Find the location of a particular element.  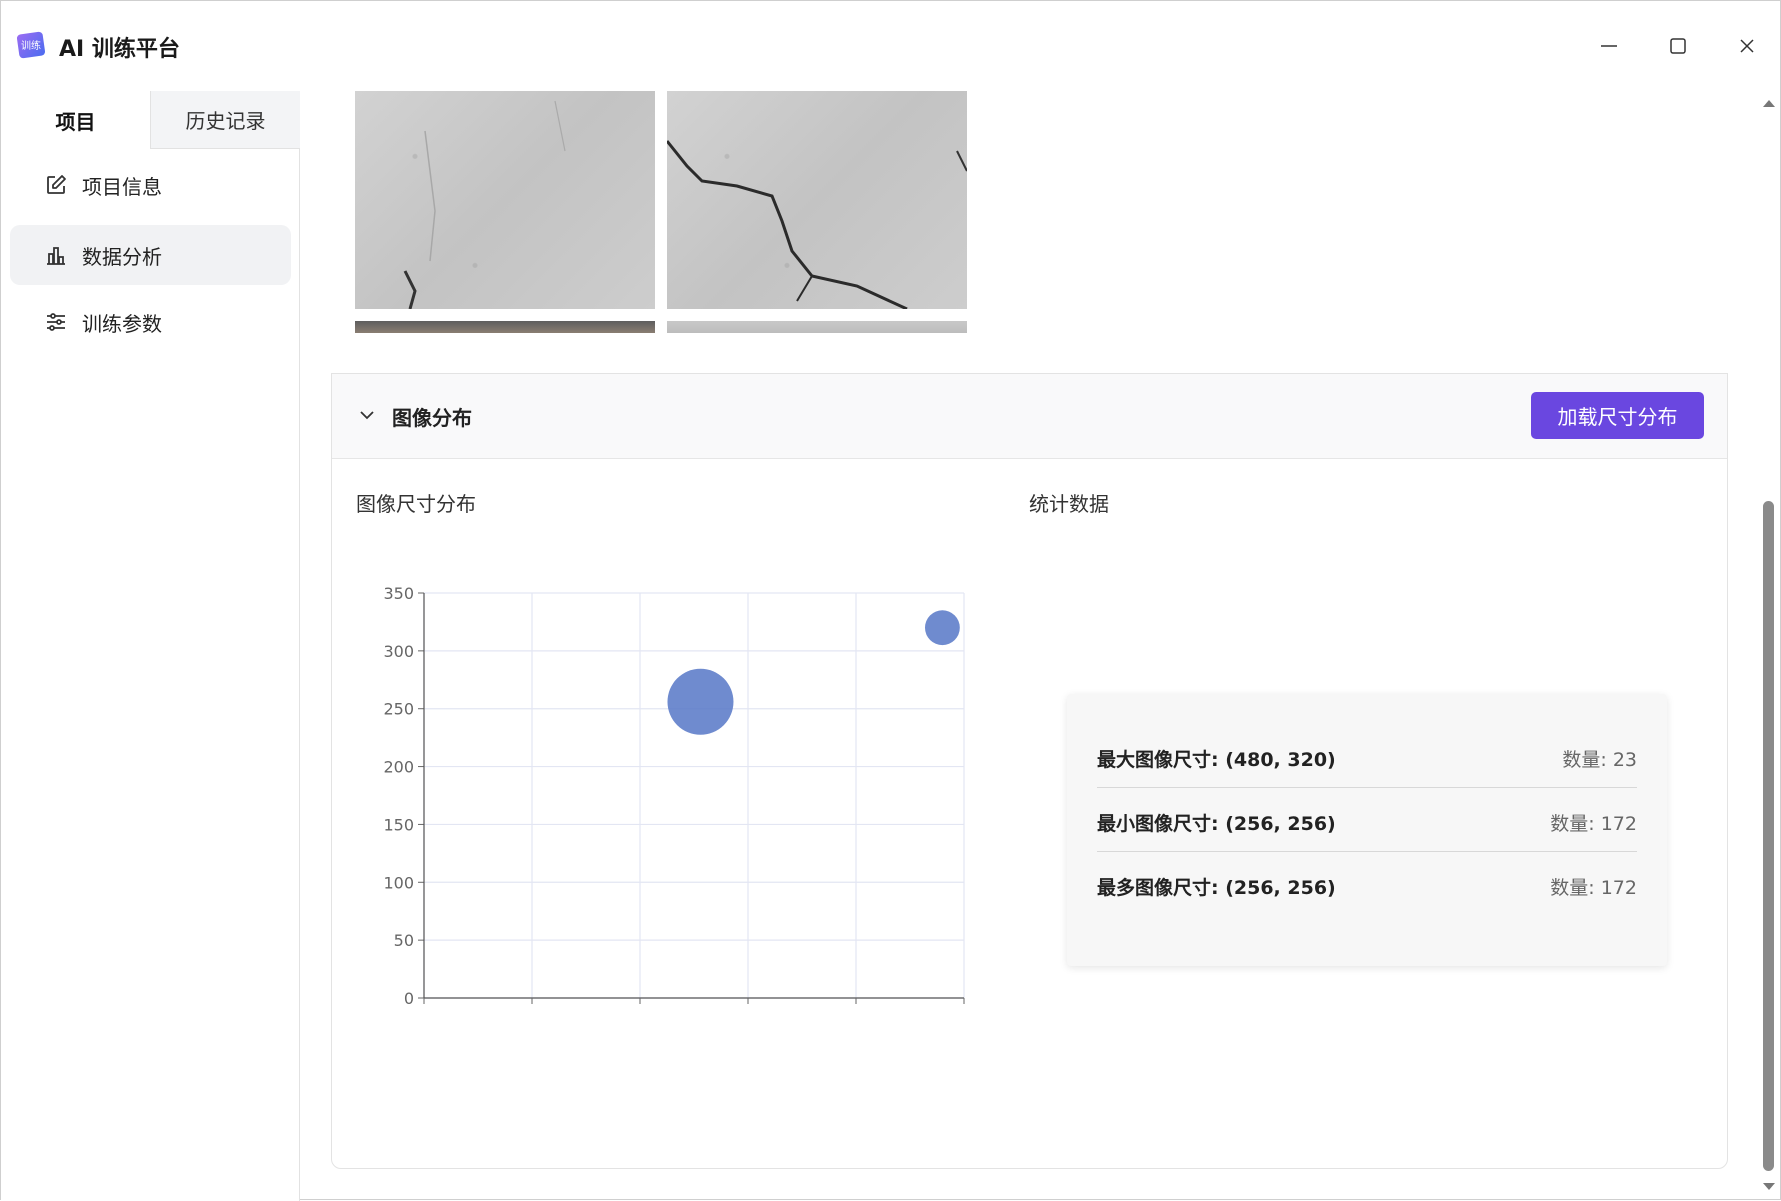

maximize-icon is located at coordinates (1678, 46).